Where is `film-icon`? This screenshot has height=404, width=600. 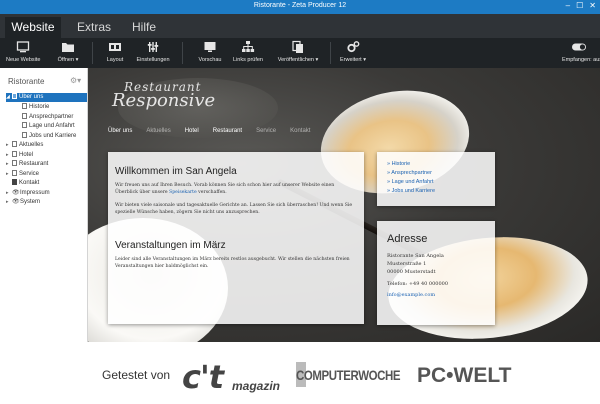
film-icon is located at coordinates (115, 47).